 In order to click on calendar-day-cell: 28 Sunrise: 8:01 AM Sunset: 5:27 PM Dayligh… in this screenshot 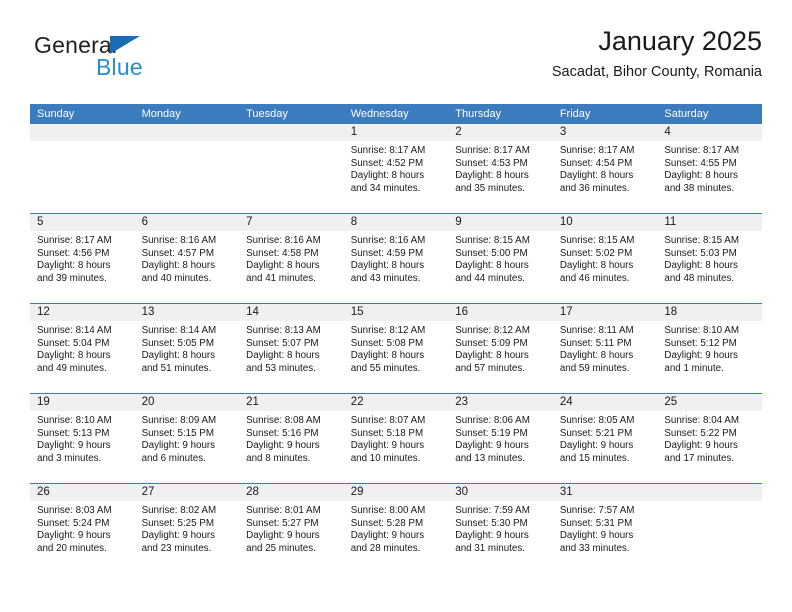, I will do `click(291, 528)`.